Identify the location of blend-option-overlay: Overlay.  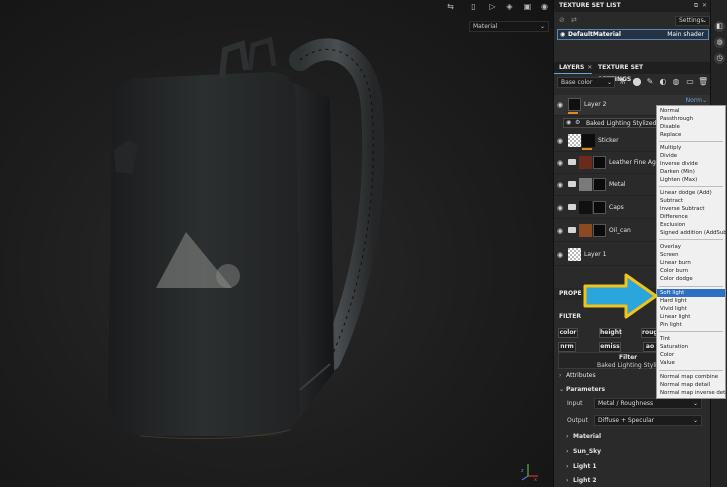
(691, 247).